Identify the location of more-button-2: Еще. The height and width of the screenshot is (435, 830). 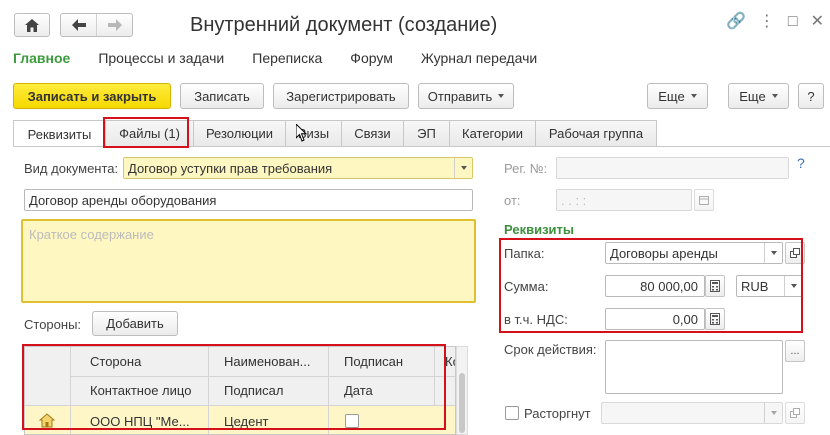
(758, 96).